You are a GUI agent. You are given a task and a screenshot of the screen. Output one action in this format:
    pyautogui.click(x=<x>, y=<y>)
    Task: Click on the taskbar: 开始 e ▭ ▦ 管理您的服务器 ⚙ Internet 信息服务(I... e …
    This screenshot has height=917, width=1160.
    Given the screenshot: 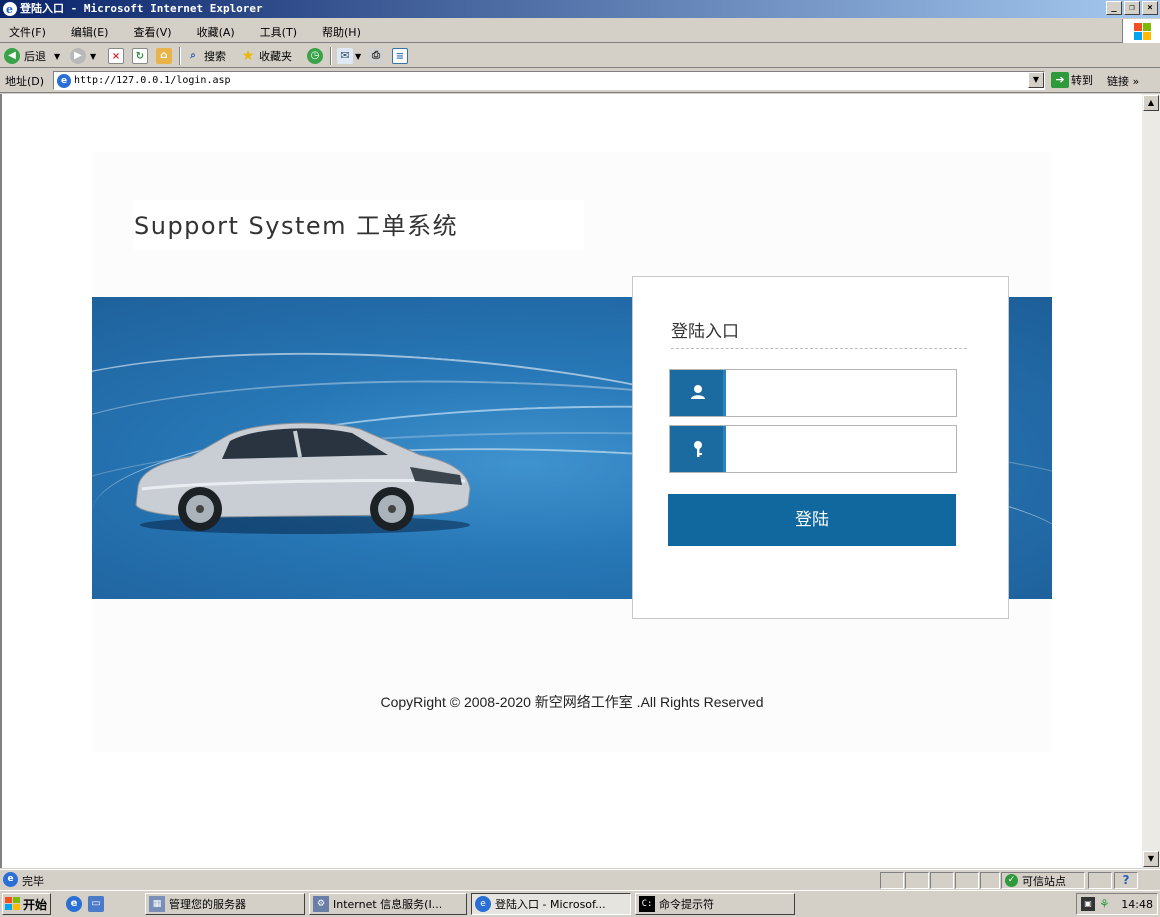 What is the action you would take?
    pyautogui.click(x=580, y=903)
    